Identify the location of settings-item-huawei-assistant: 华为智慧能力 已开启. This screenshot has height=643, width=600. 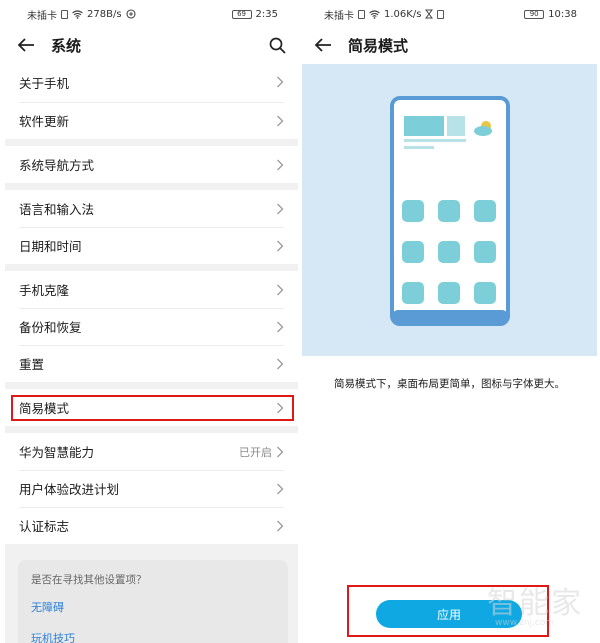
(151, 451).